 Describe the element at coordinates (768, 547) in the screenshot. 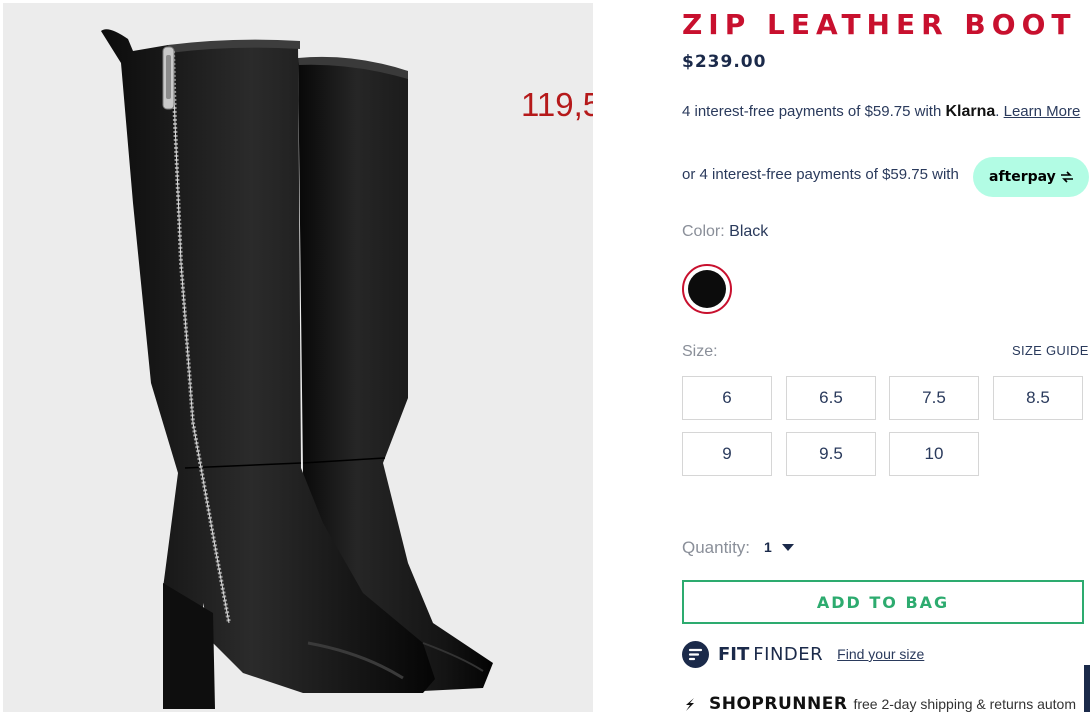

I see `quantity-value: 1` at that location.